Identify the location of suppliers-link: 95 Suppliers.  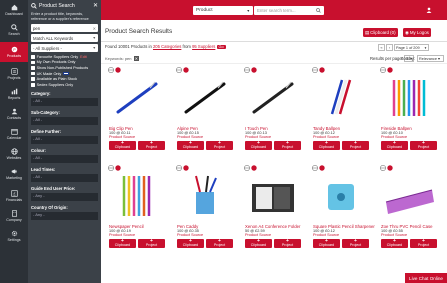
(203, 46).